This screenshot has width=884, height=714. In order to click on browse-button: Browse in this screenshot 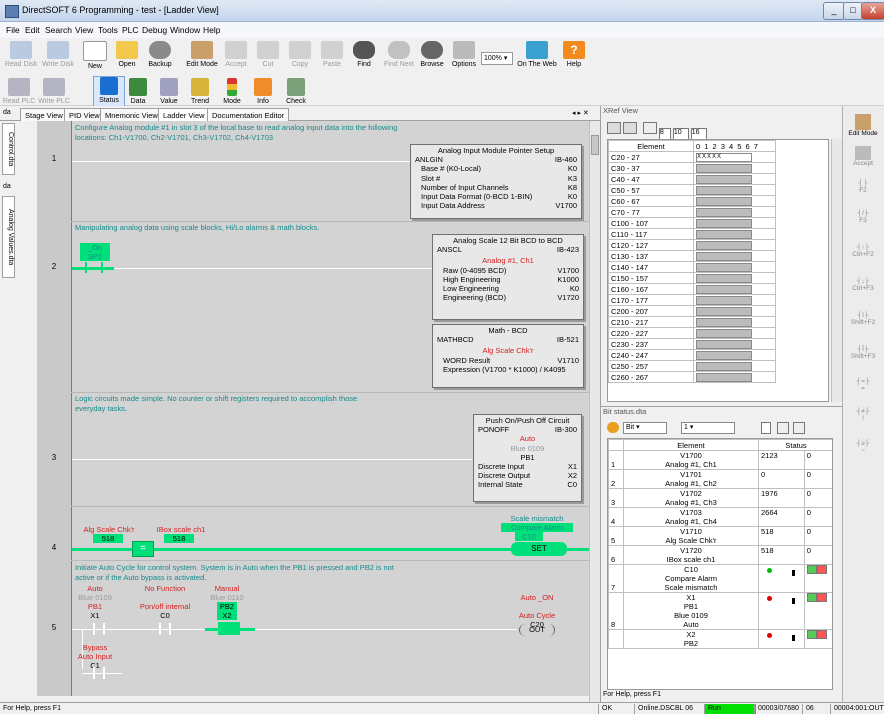, I will do `click(431, 64)`.